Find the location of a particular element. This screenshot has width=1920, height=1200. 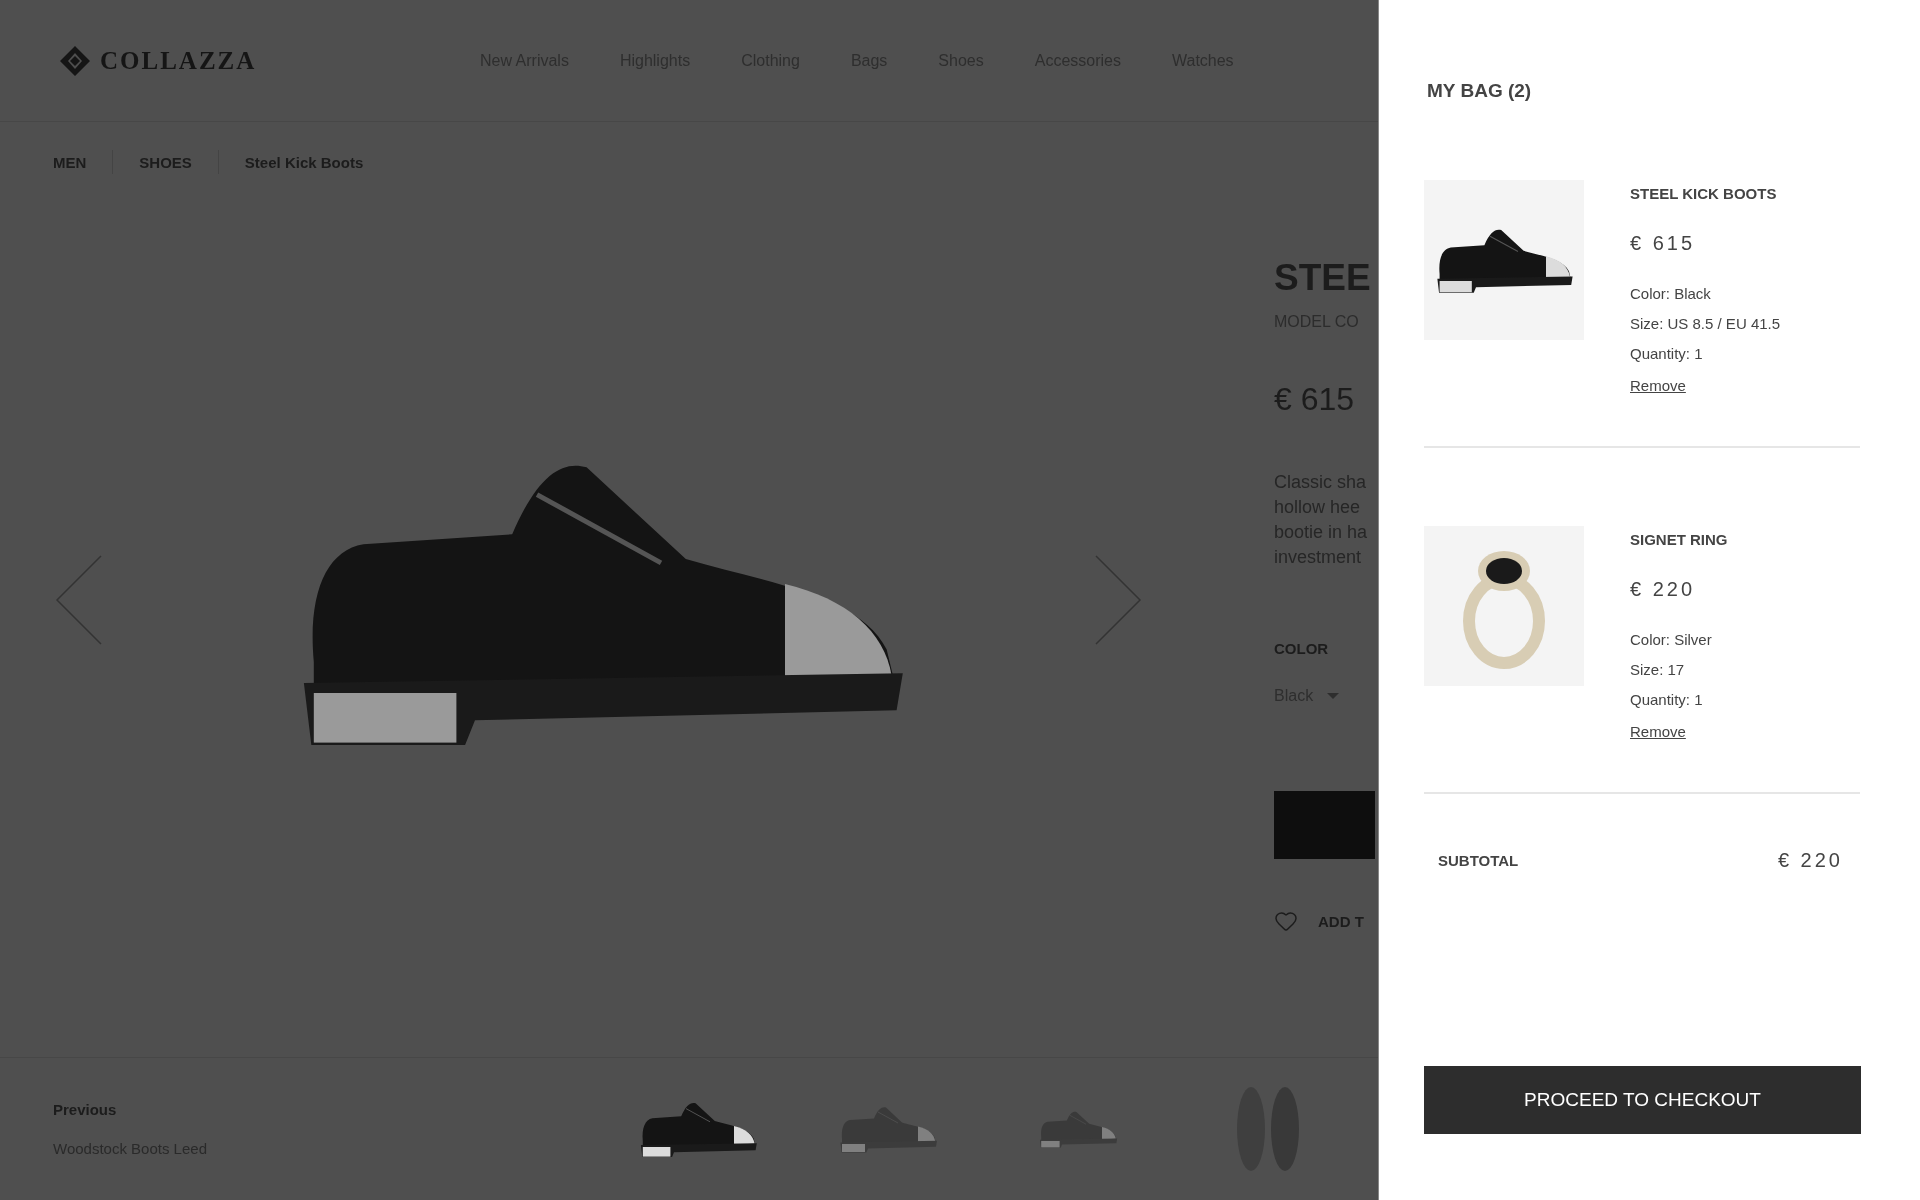

item-name: SIGNET RING is located at coordinates (1679, 539).